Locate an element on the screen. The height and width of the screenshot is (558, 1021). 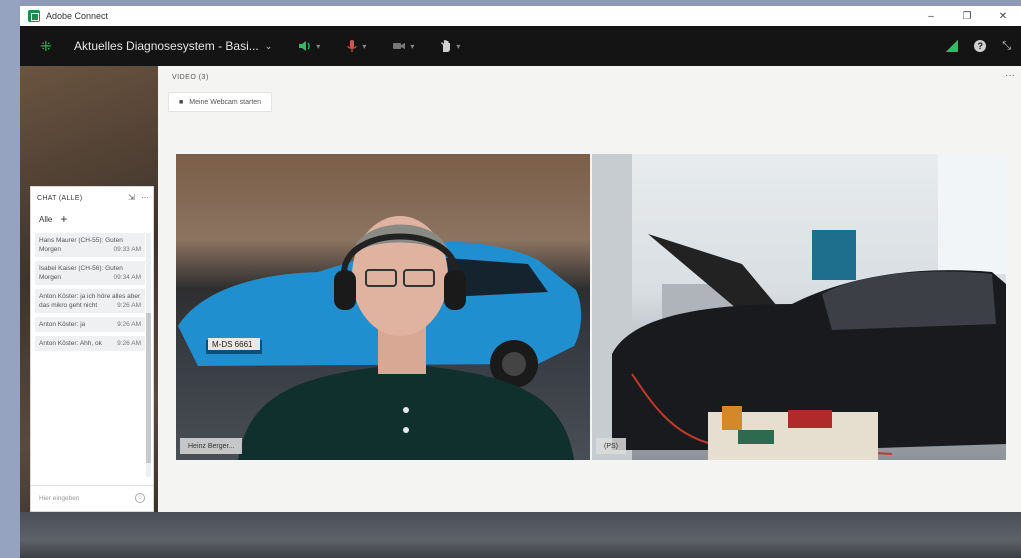
speaker-control: ▾ is located at coordinates (309, 46).